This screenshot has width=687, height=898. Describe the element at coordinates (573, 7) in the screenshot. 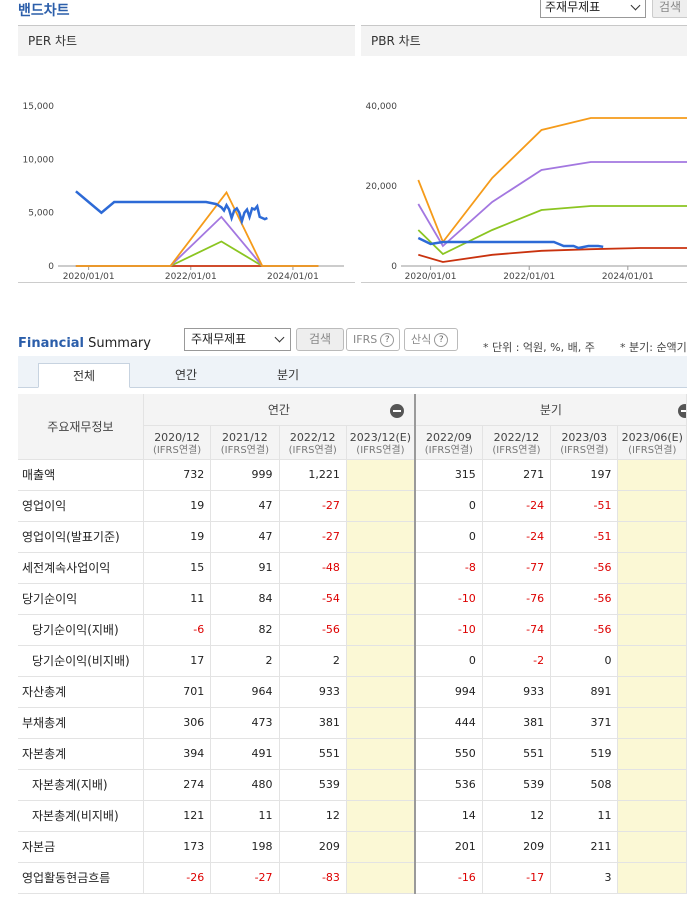

I see `band-chart-select-value: 주재무제표` at that location.